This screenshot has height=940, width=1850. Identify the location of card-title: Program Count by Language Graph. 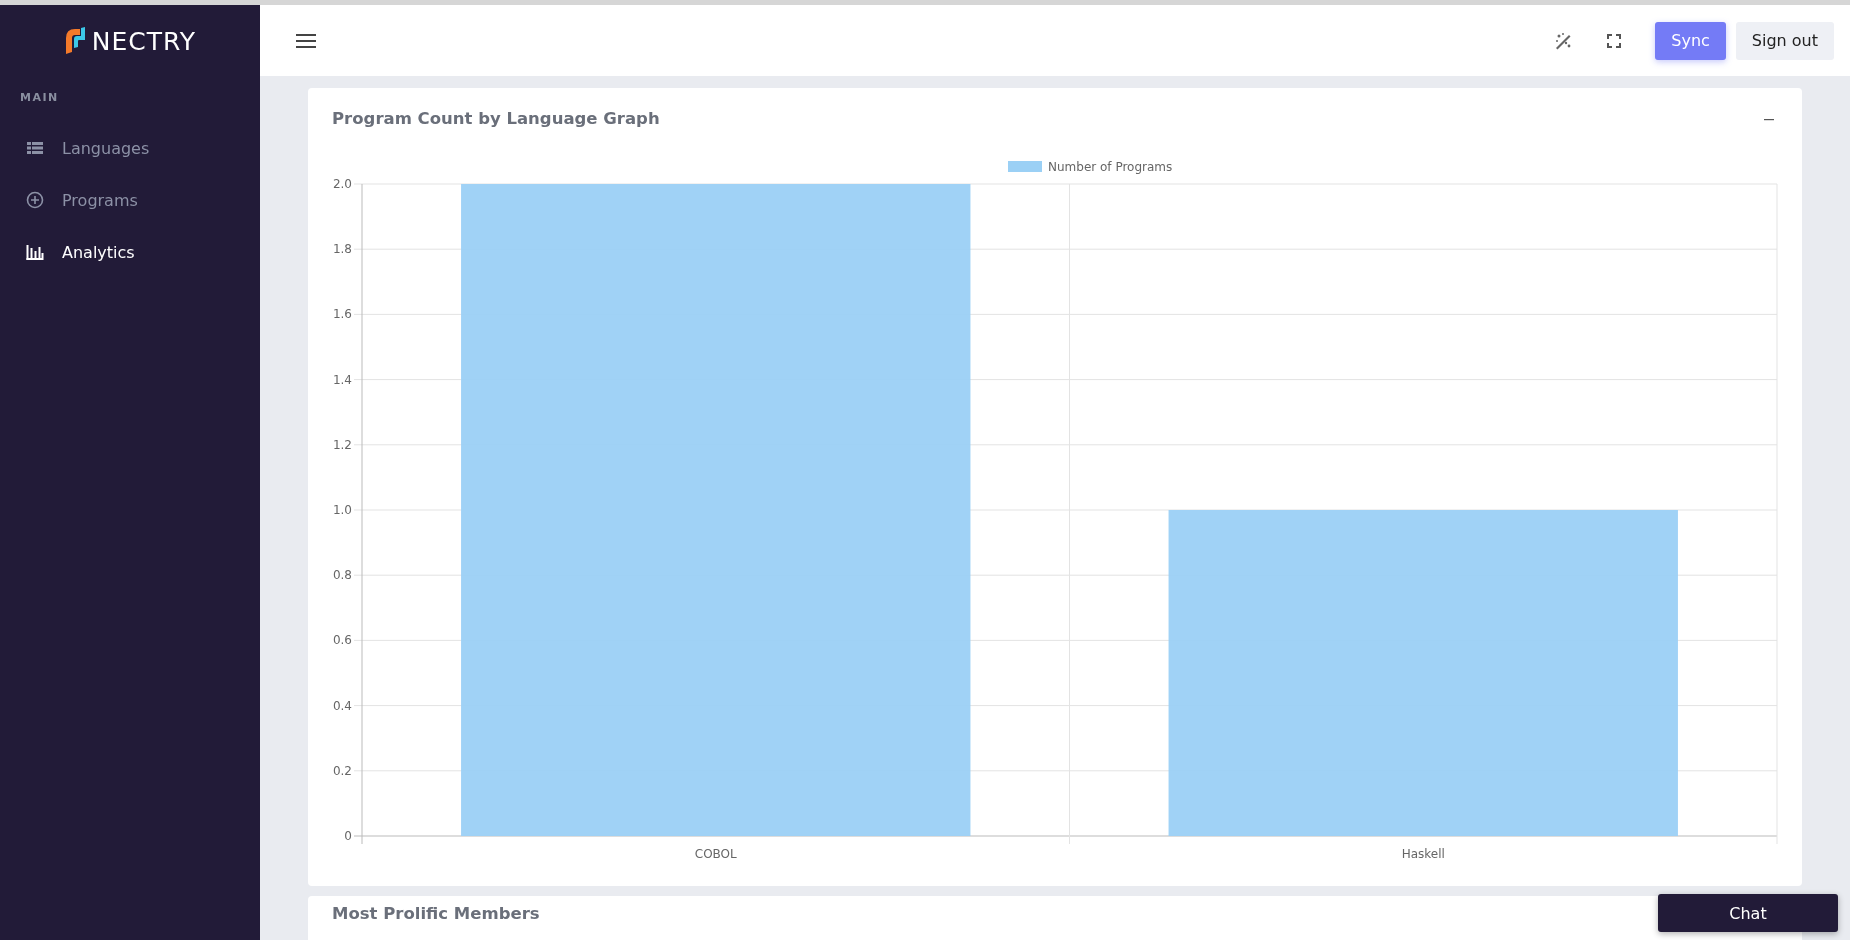
(496, 118).